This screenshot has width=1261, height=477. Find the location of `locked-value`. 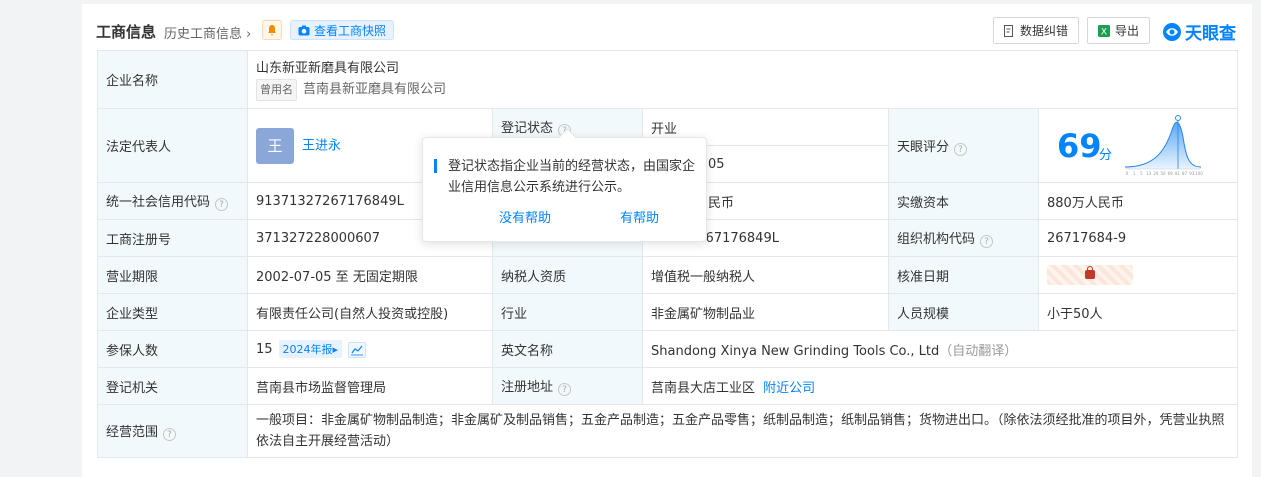

locked-value is located at coordinates (1090, 275).